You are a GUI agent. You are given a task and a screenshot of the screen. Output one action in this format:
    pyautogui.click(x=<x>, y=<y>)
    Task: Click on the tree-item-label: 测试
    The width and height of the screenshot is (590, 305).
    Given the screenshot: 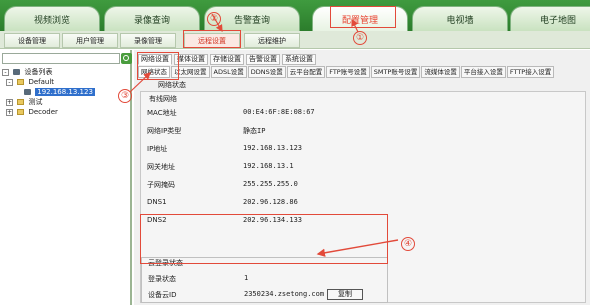 What is the action you would take?
    pyautogui.click(x=35, y=102)
    